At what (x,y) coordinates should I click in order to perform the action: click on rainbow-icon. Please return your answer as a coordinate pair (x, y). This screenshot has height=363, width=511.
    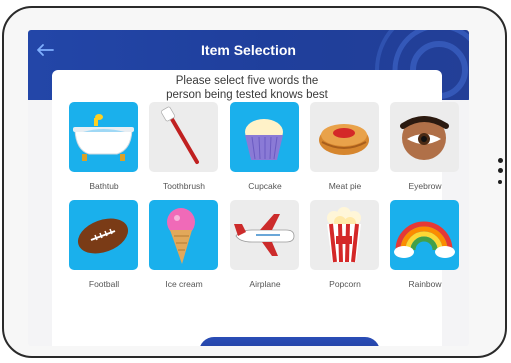
    Looking at the image, I should click on (424, 239).